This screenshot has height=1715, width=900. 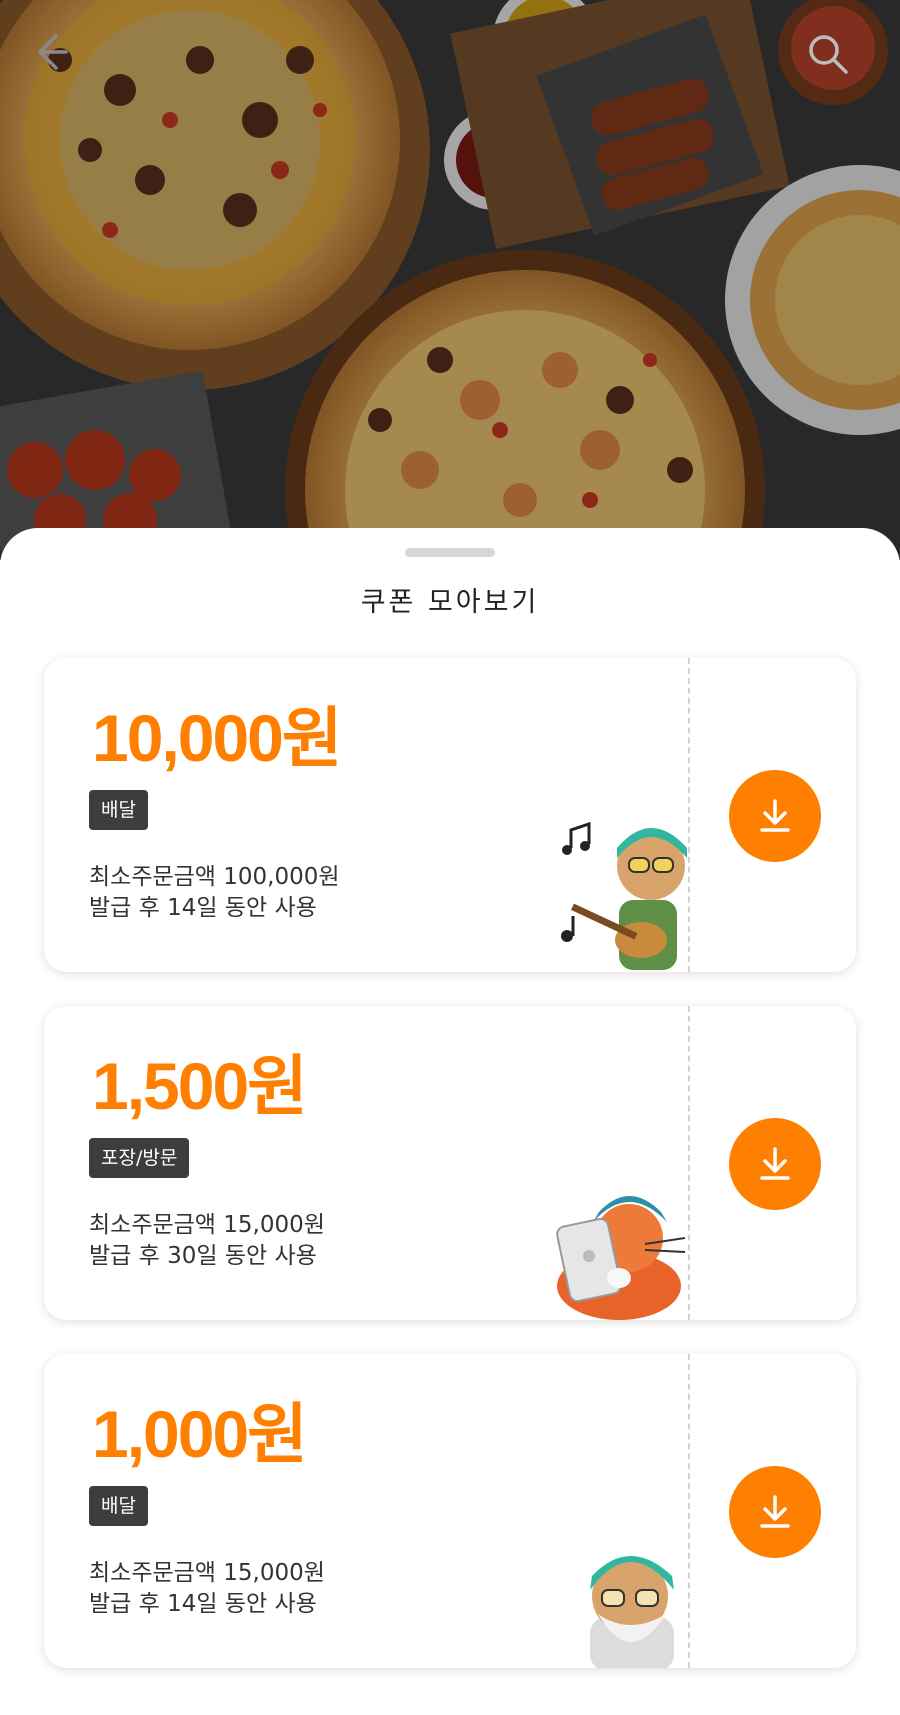 I want to click on coupon-min-order: 최소주문금액 100,000원, so click(x=214, y=877).